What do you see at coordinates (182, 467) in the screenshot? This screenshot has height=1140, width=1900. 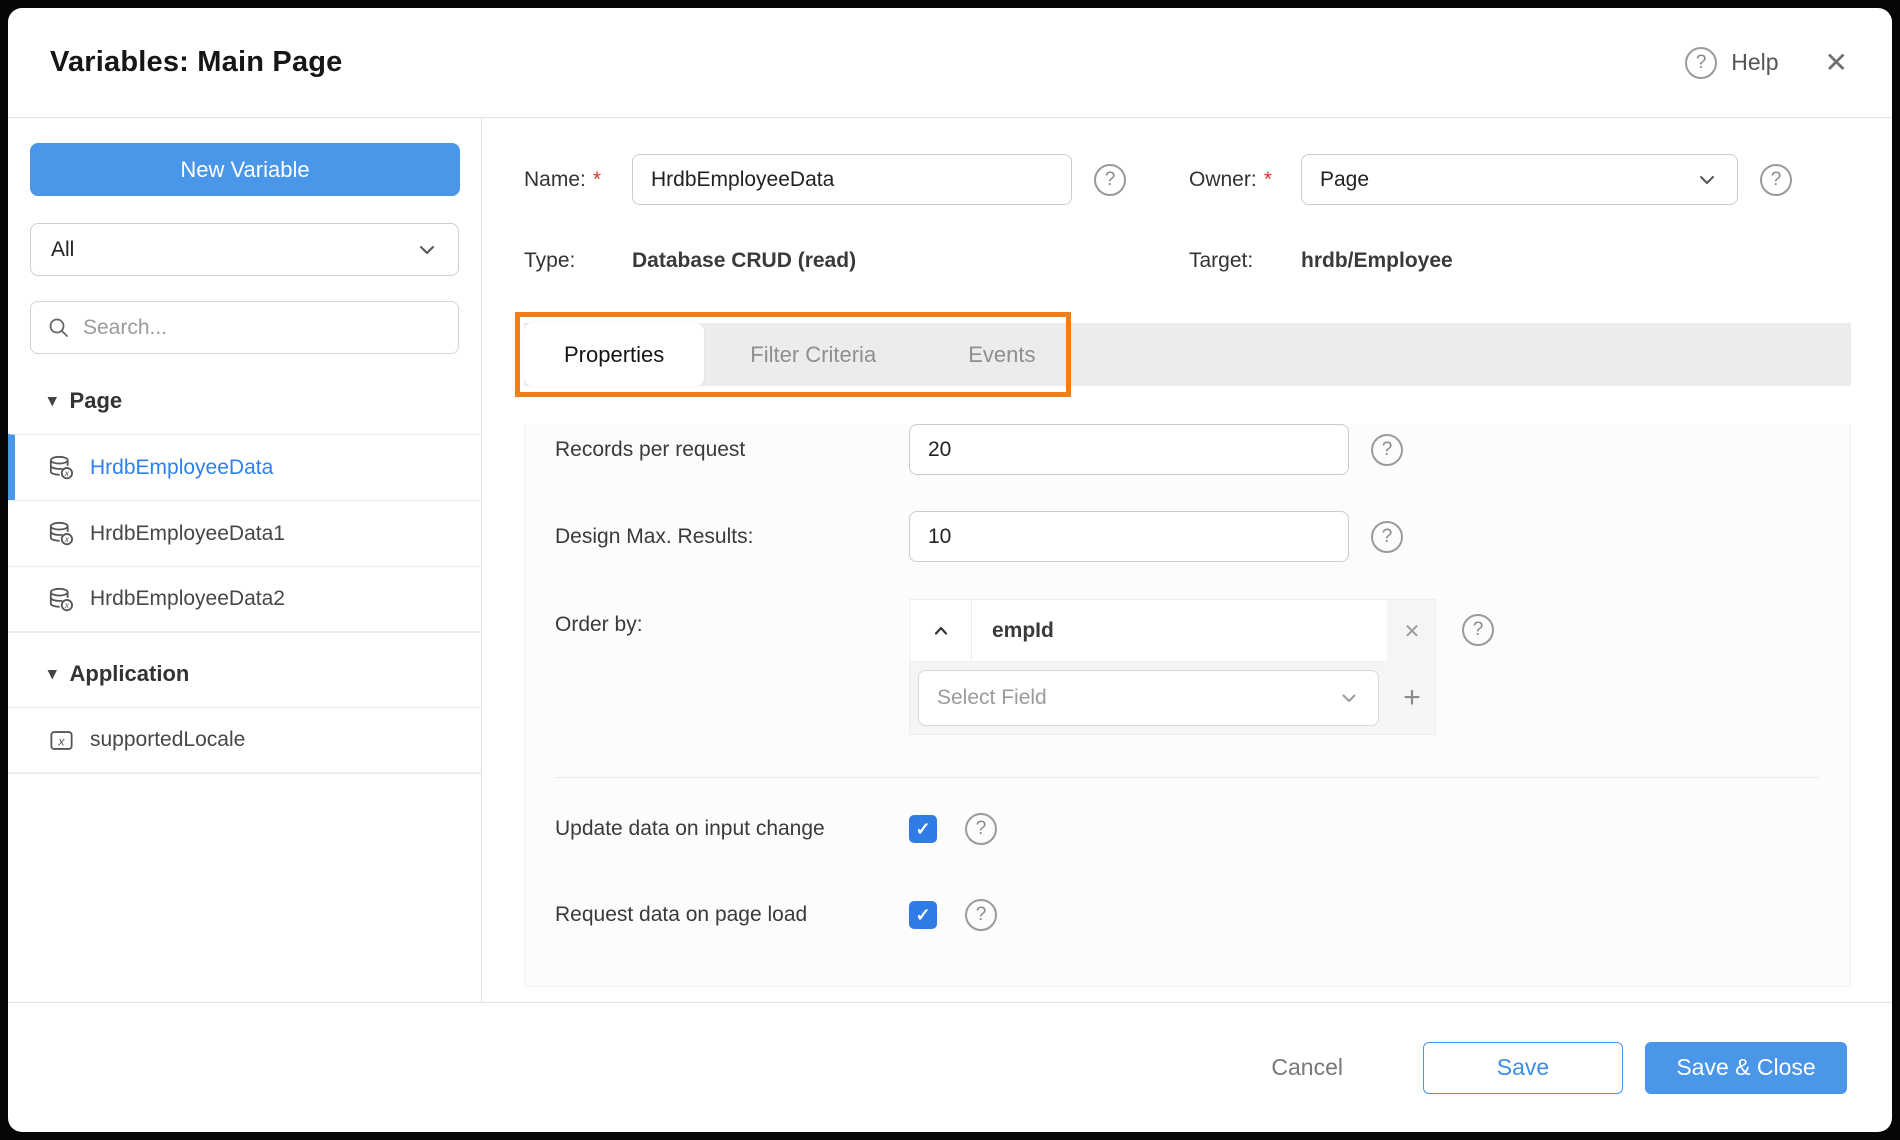 I see `variable-name: HrdbEmployeeData` at bounding box center [182, 467].